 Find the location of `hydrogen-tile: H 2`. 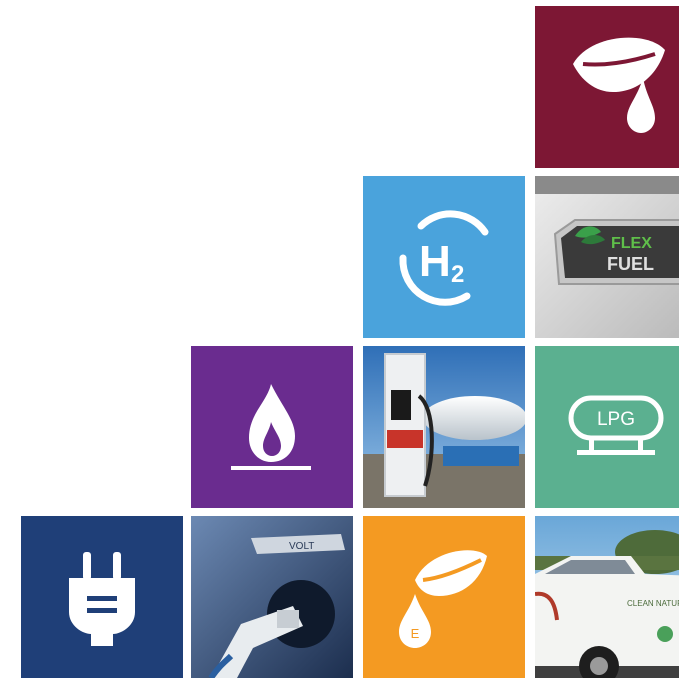

hydrogen-tile: H 2 is located at coordinates (444, 257).